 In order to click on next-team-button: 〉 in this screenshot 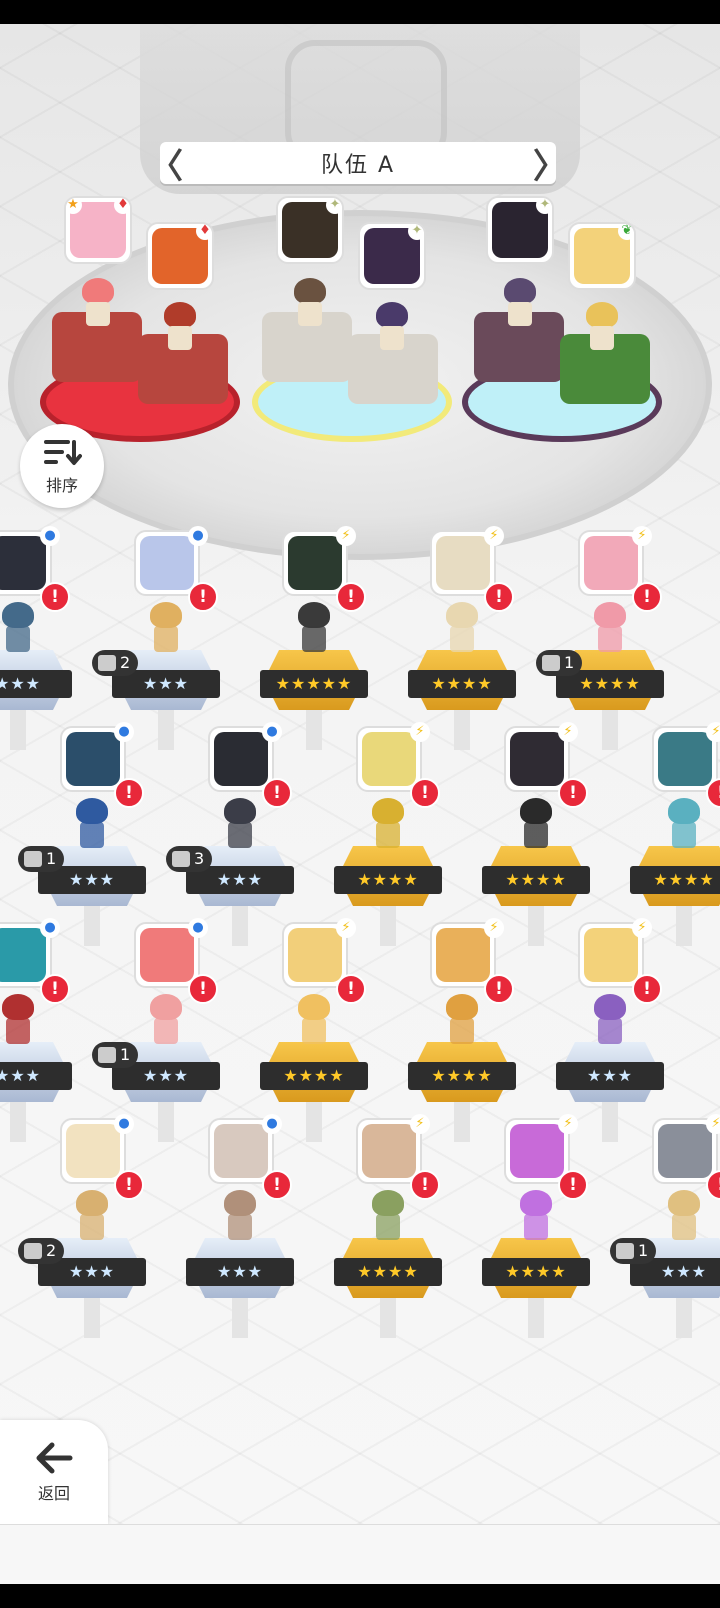, I will do `click(550, 164)`.